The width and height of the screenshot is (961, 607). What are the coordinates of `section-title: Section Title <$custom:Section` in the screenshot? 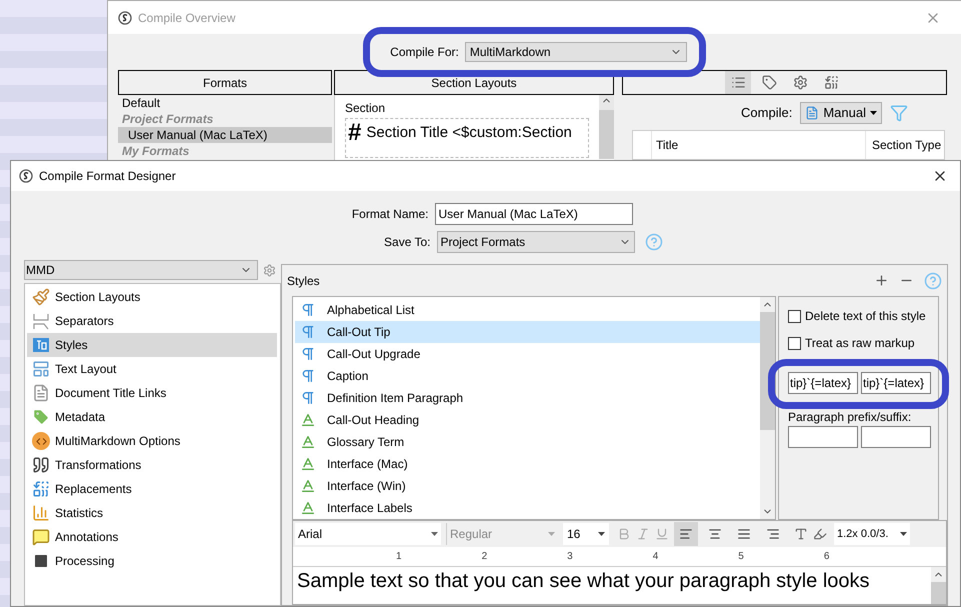 It's located at (469, 133).